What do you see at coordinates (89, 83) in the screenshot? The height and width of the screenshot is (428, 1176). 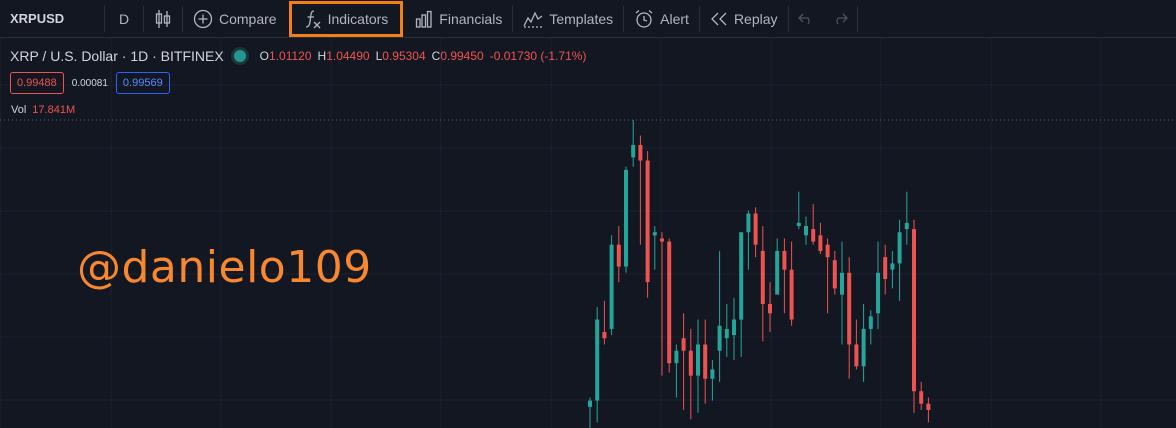 I see `spread-value: 0.00081` at bounding box center [89, 83].